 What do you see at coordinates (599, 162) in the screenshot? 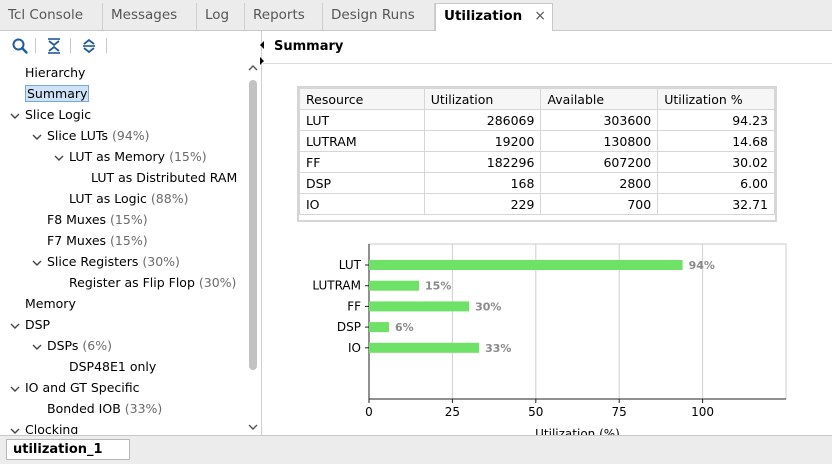
I see `value-cell: 607200` at bounding box center [599, 162].